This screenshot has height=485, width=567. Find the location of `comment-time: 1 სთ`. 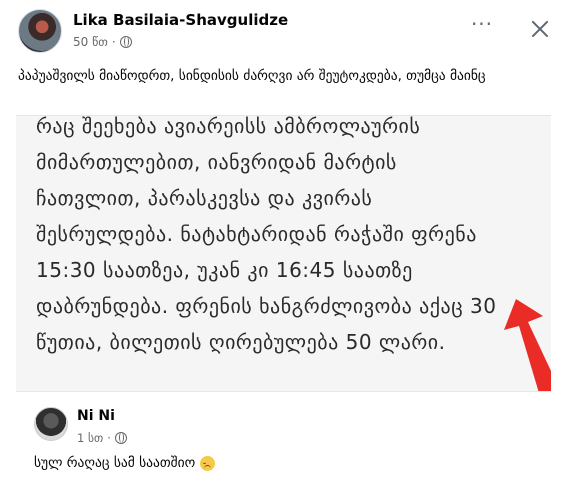

comment-time: 1 სთ is located at coordinates (90, 438).